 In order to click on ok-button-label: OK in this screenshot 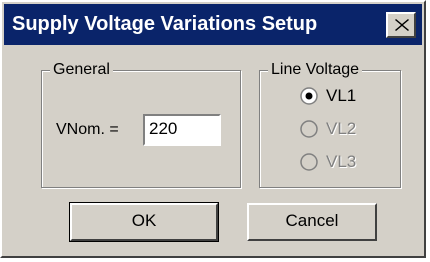, I will do `click(144, 220)`.